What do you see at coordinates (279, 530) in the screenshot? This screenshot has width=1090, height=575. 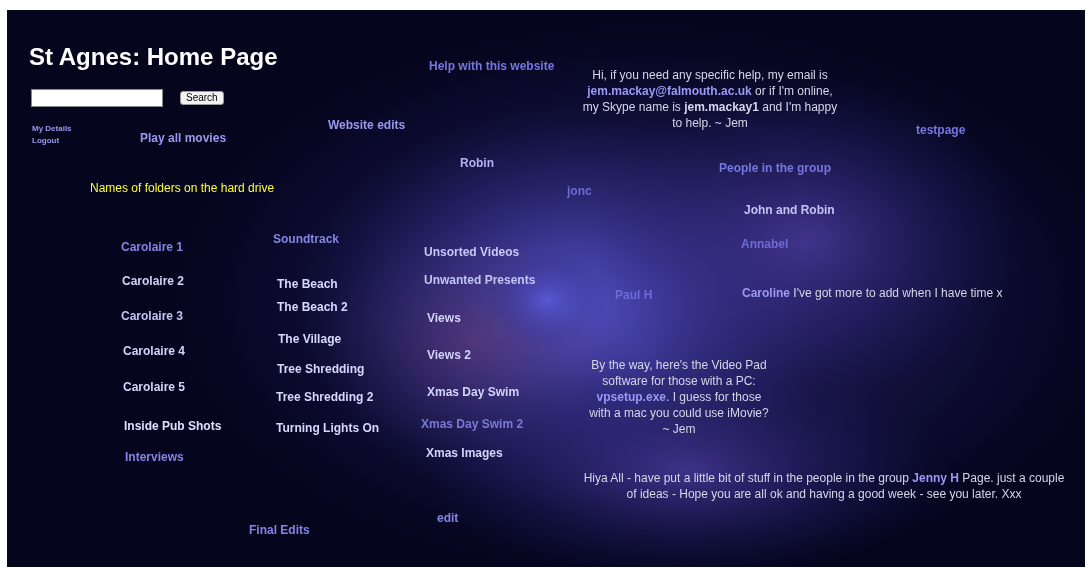 I see `page-link: Final Edits` at bounding box center [279, 530].